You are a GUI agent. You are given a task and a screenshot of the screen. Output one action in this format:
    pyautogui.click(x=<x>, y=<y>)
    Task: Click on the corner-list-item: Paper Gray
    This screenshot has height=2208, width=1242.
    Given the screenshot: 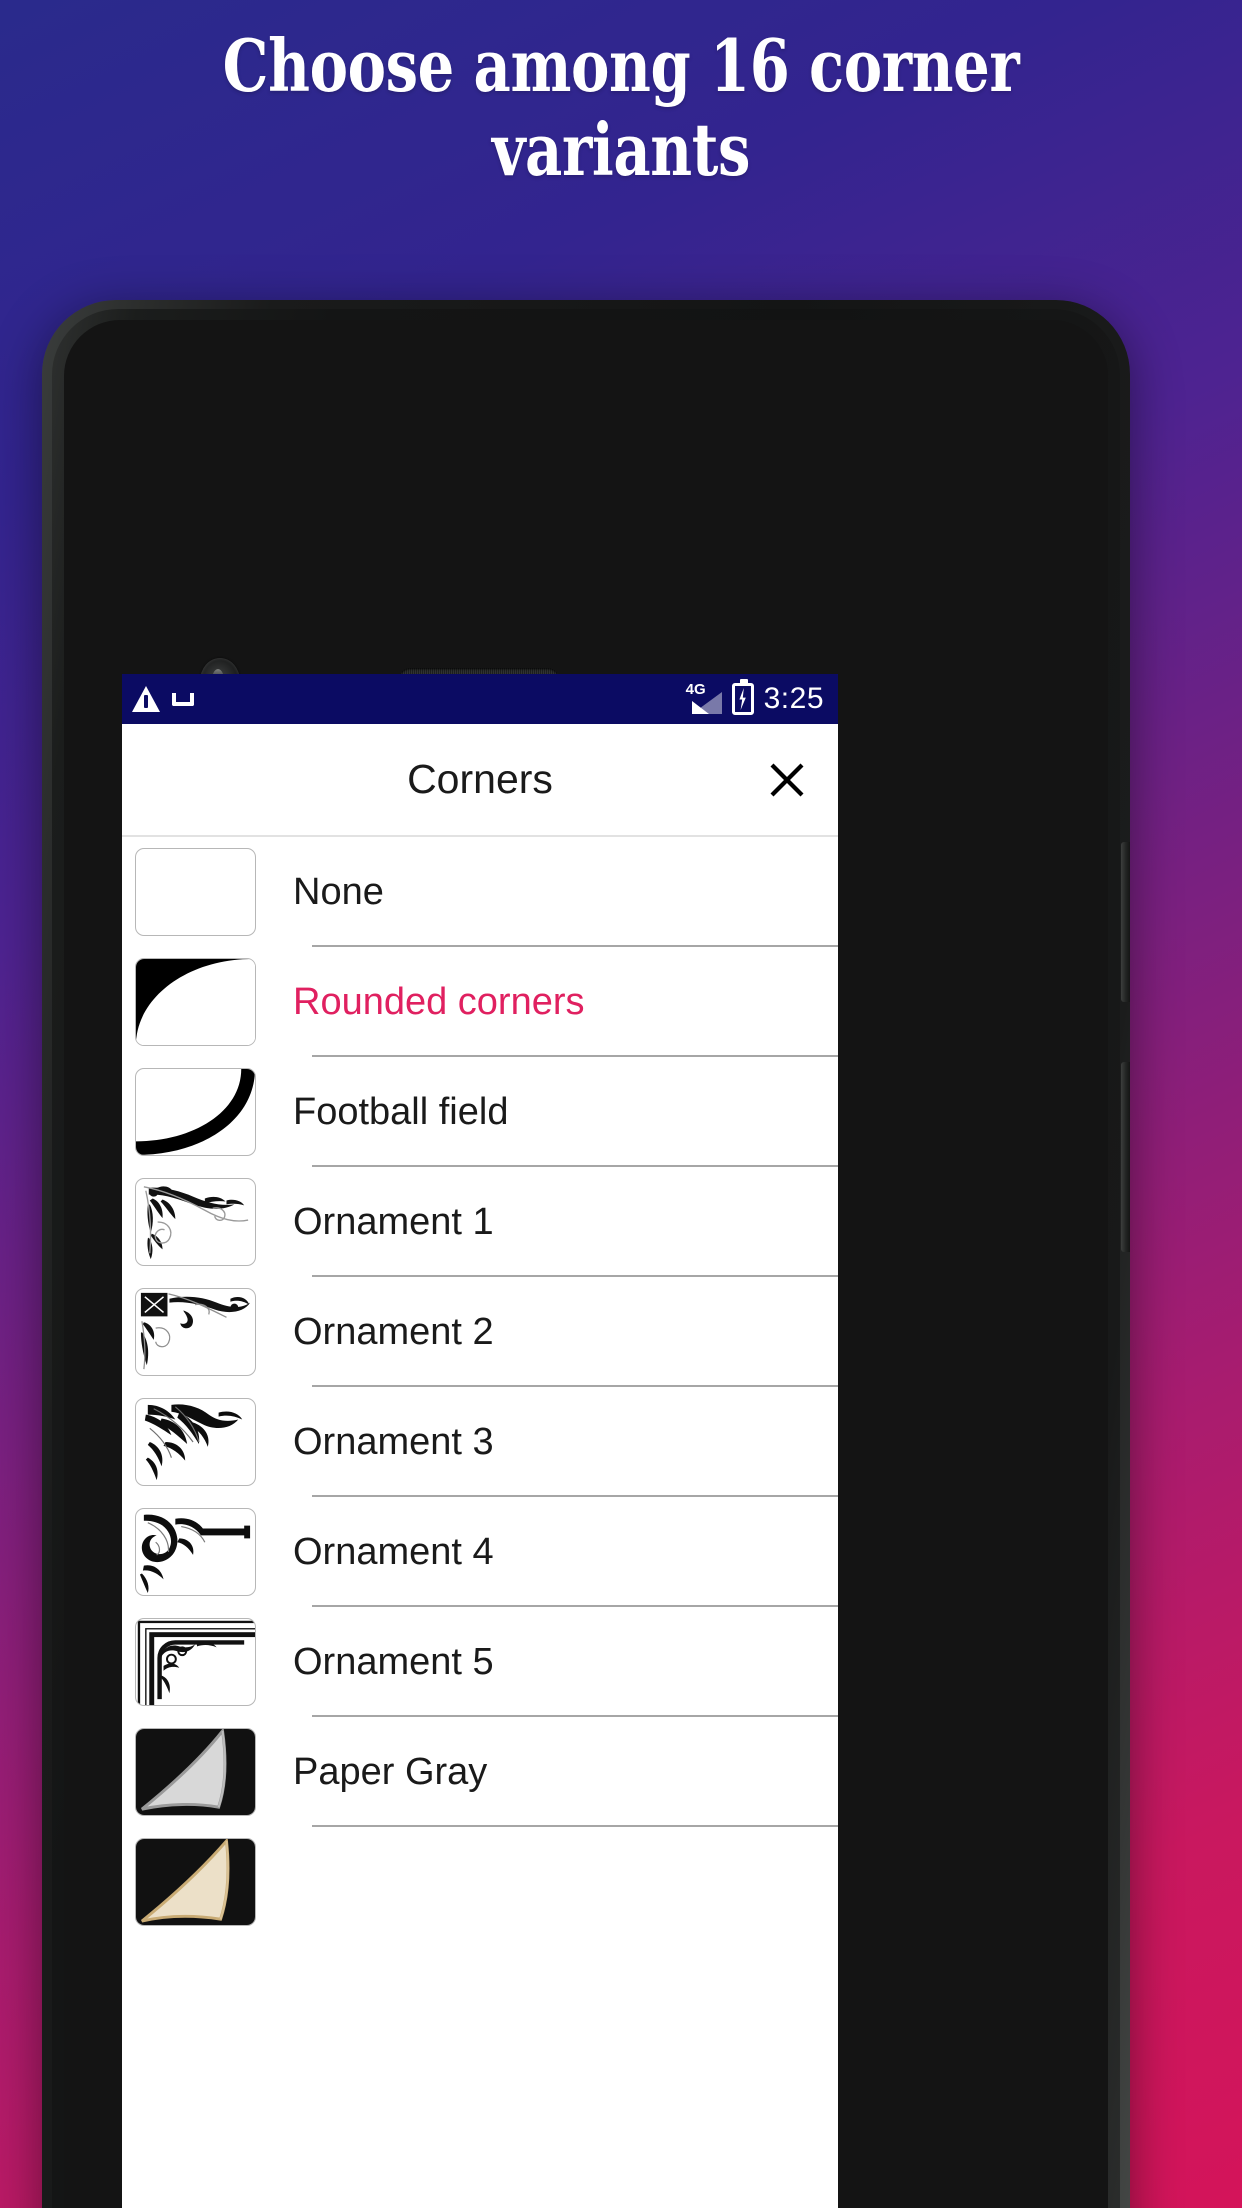 What is the action you would take?
    pyautogui.click(x=480, y=1772)
    